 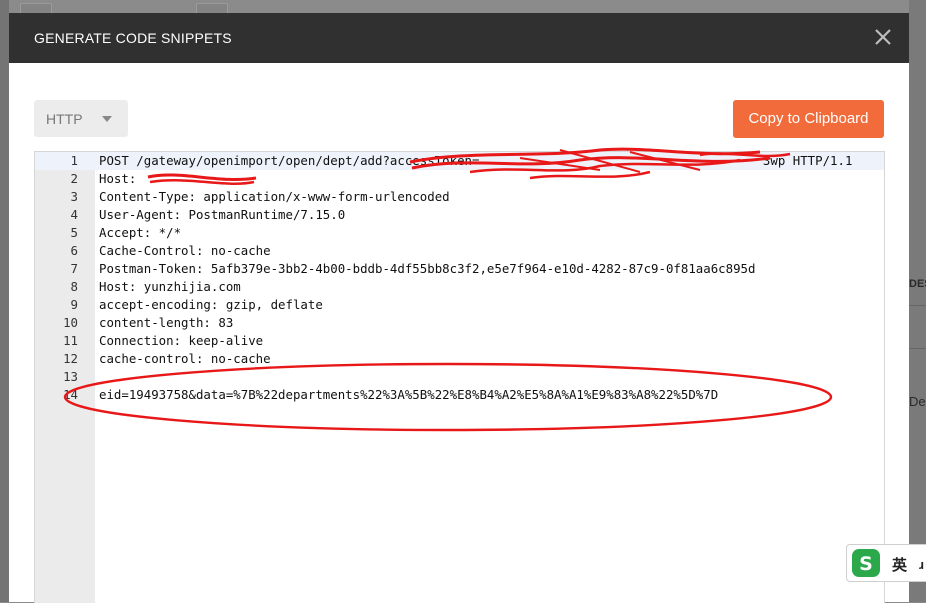 What do you see at coordinates (74, 178) in the screenshot?
I see `line-number: 2` at bounding box center [74, 178].